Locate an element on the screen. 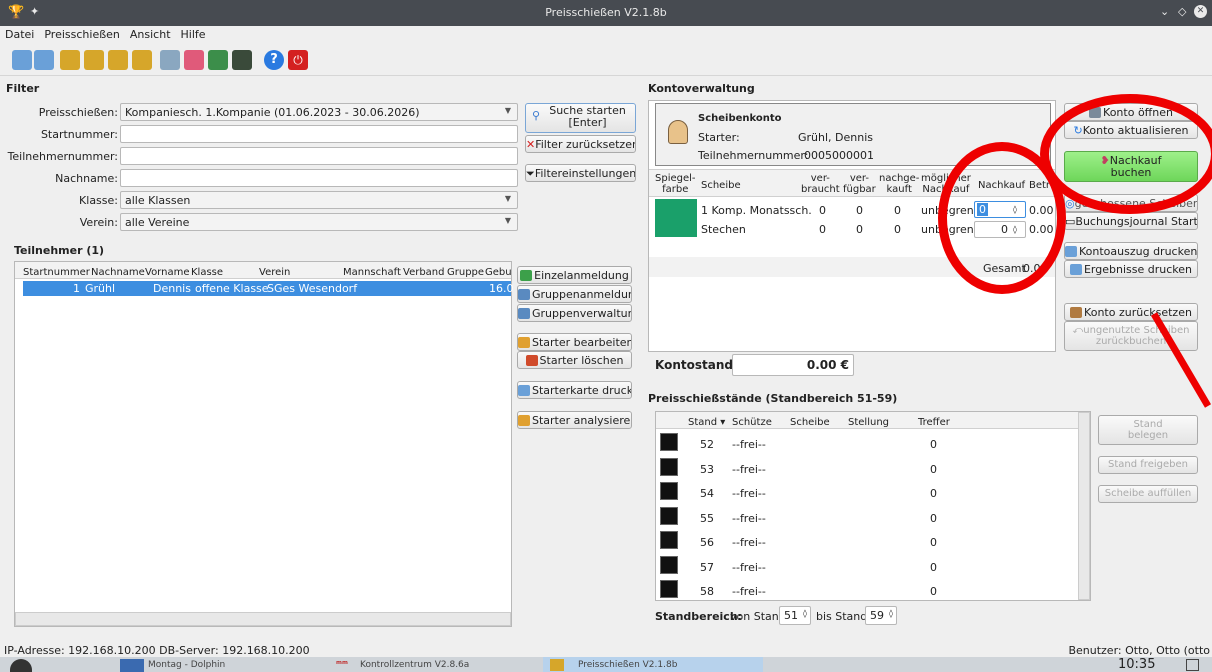 This screenshot has height=672, width=1212. vertical-scrollbar is located at coordinates (1084, 506).